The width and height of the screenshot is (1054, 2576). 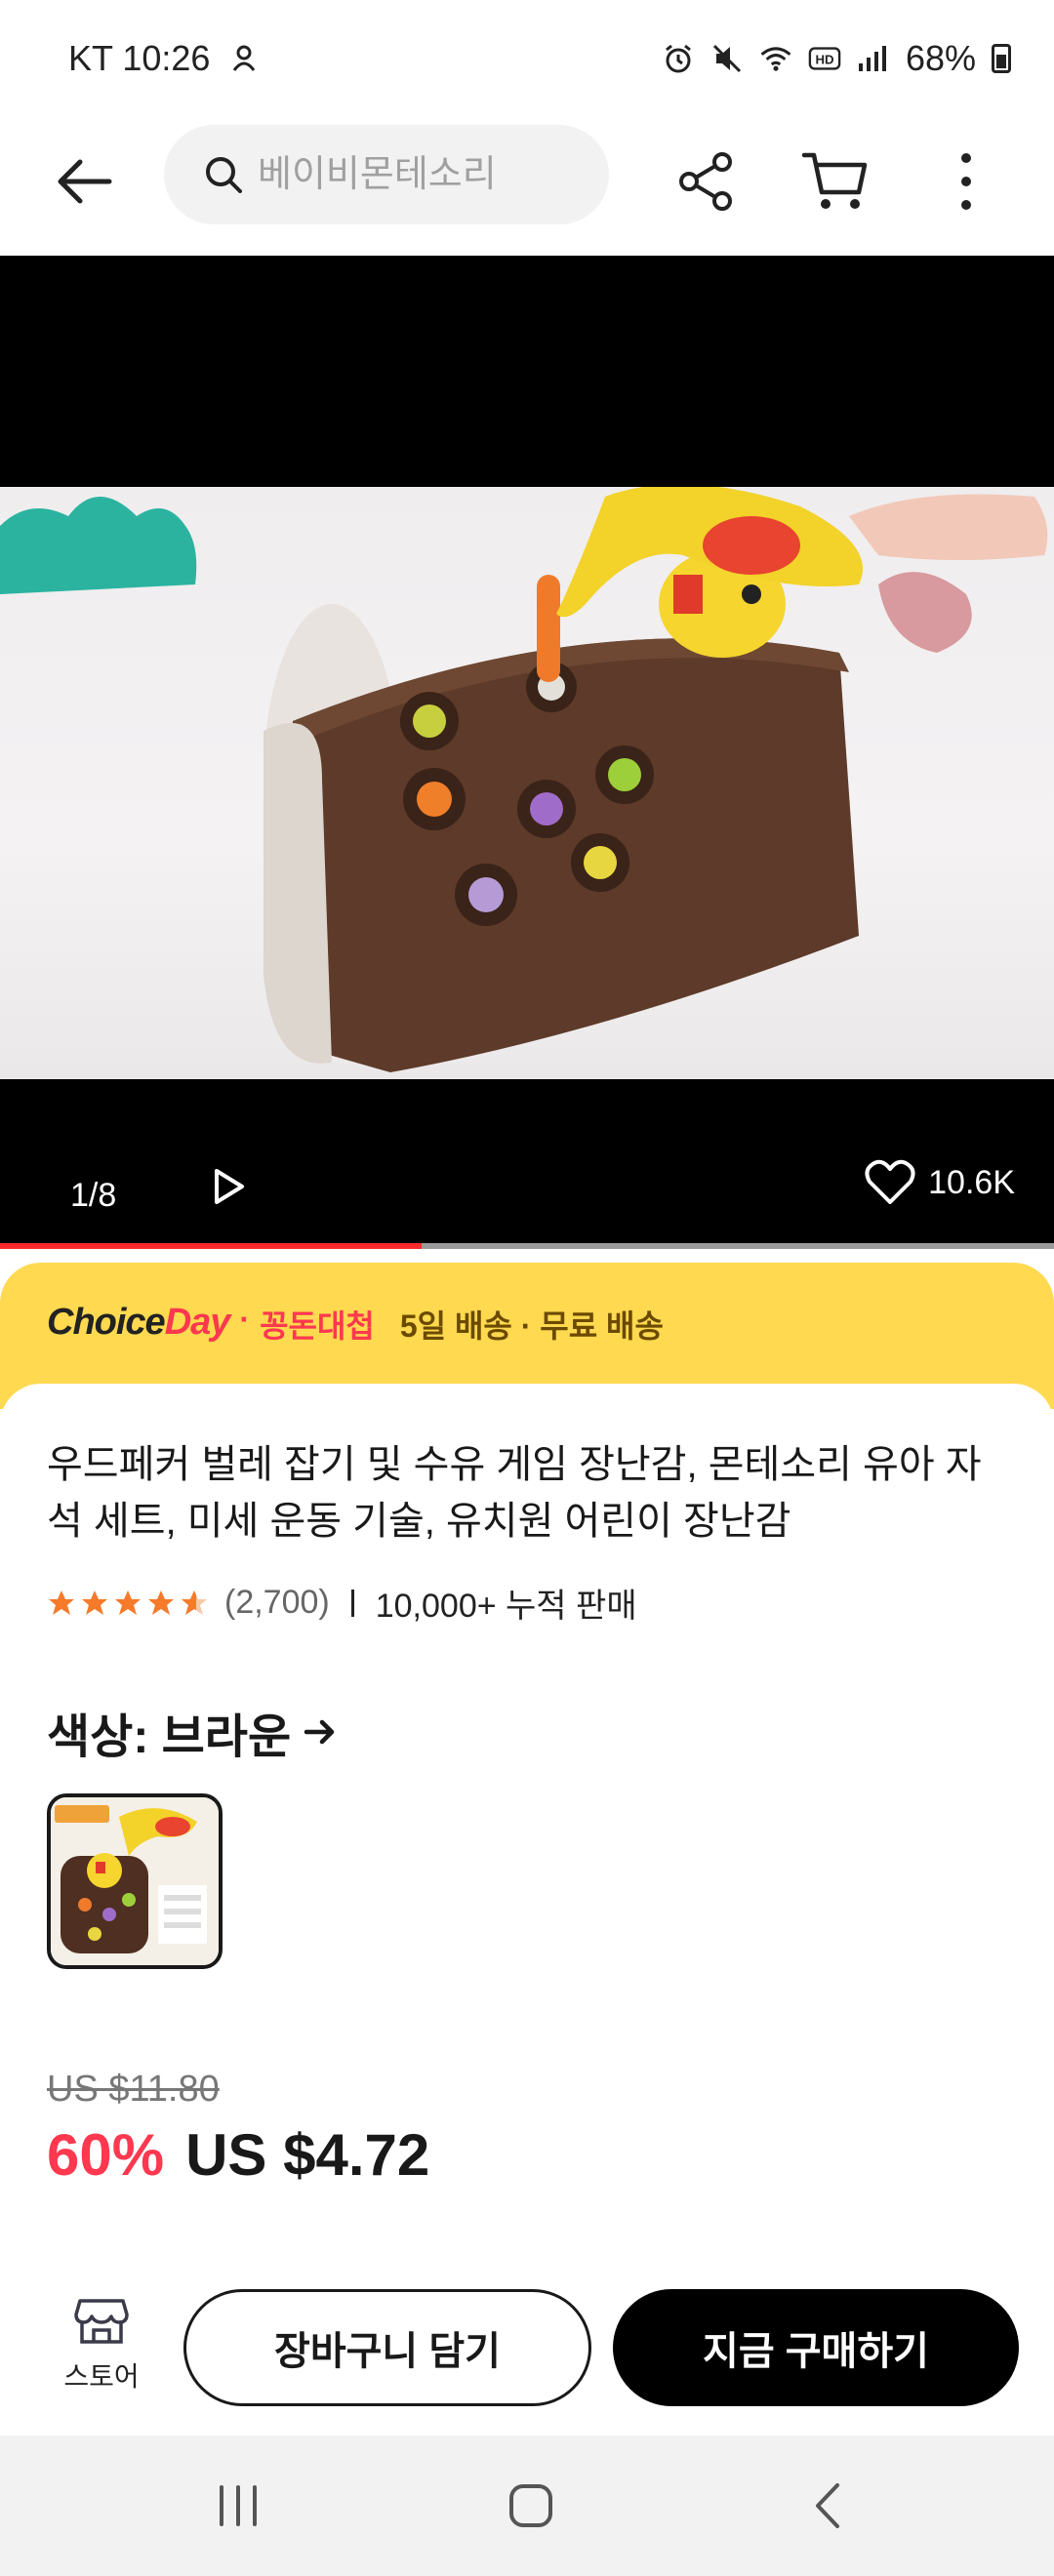 I want to click on hd-icon: HD, so click(x=825, y=58).